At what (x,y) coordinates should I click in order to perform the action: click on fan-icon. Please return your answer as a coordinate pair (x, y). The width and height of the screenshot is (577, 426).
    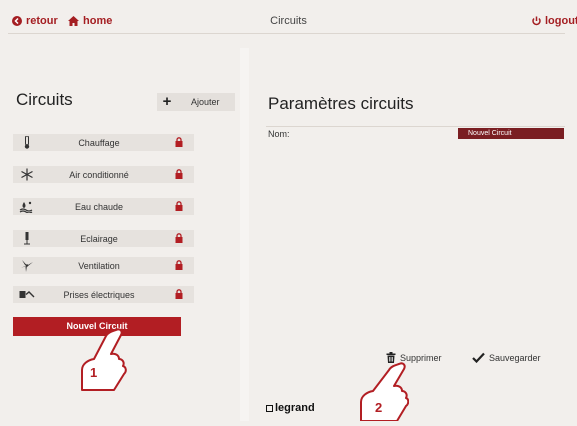
    Looking at the image, I should click on (27, 265).